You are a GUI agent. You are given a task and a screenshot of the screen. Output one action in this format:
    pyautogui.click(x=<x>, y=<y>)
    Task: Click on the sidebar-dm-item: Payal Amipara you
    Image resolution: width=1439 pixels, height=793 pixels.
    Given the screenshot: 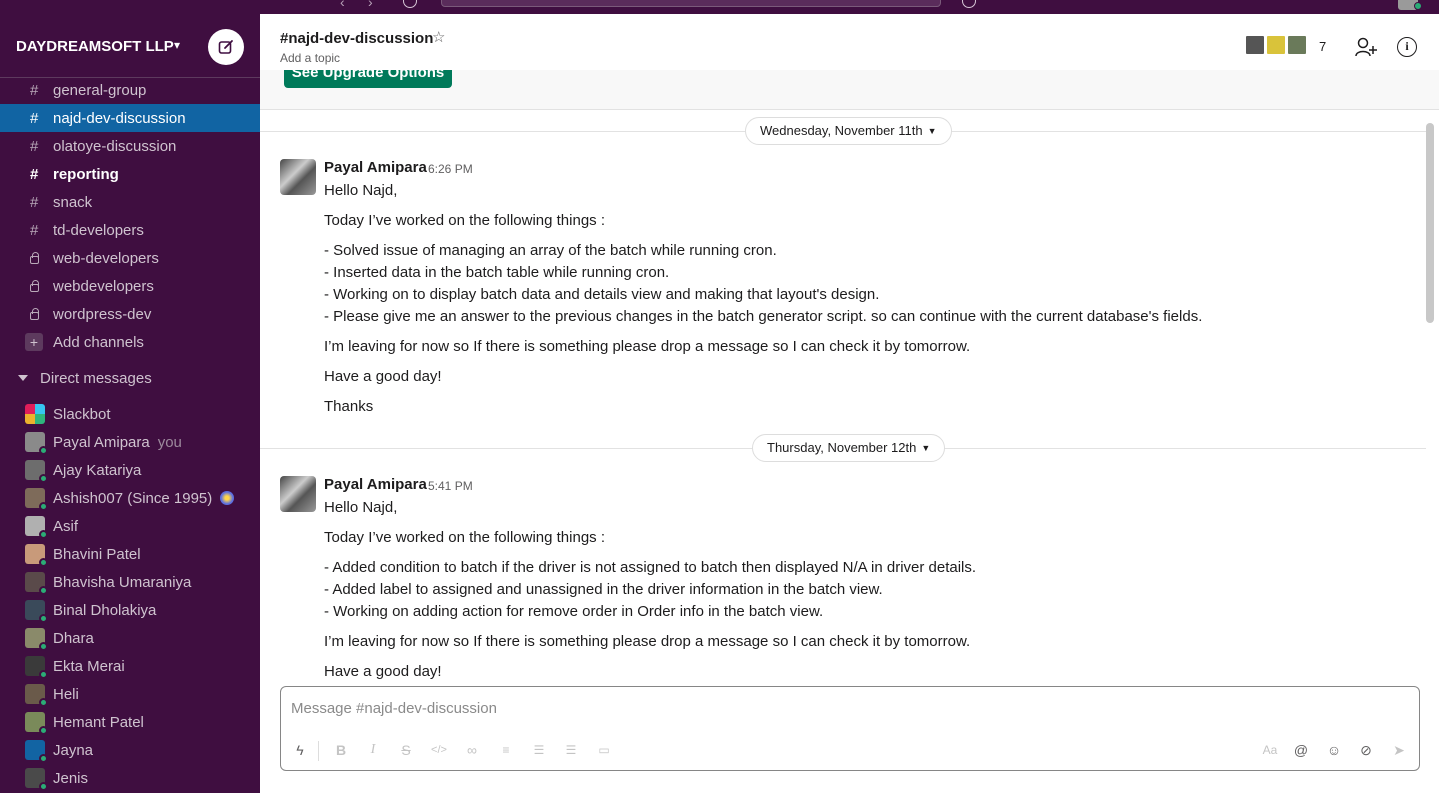 What is the action you would take?
    pyautogui.click(x=130, y=442)
    